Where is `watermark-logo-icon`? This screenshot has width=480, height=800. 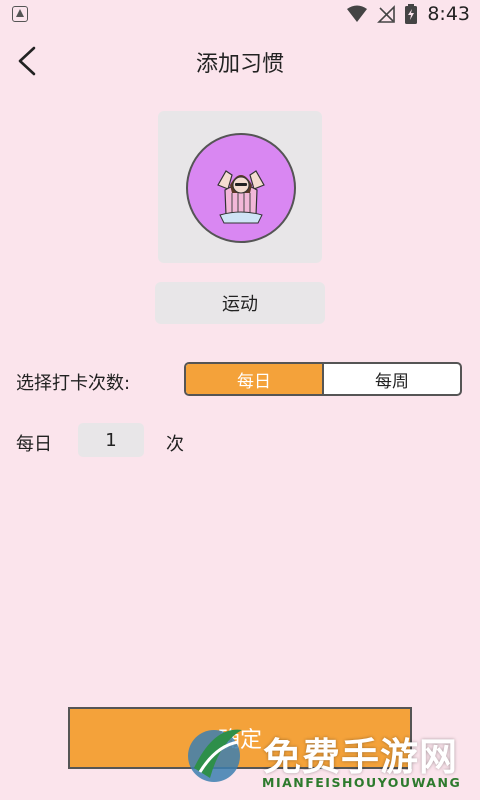
watermark-logo-icon is located at coordinates (215, 755).